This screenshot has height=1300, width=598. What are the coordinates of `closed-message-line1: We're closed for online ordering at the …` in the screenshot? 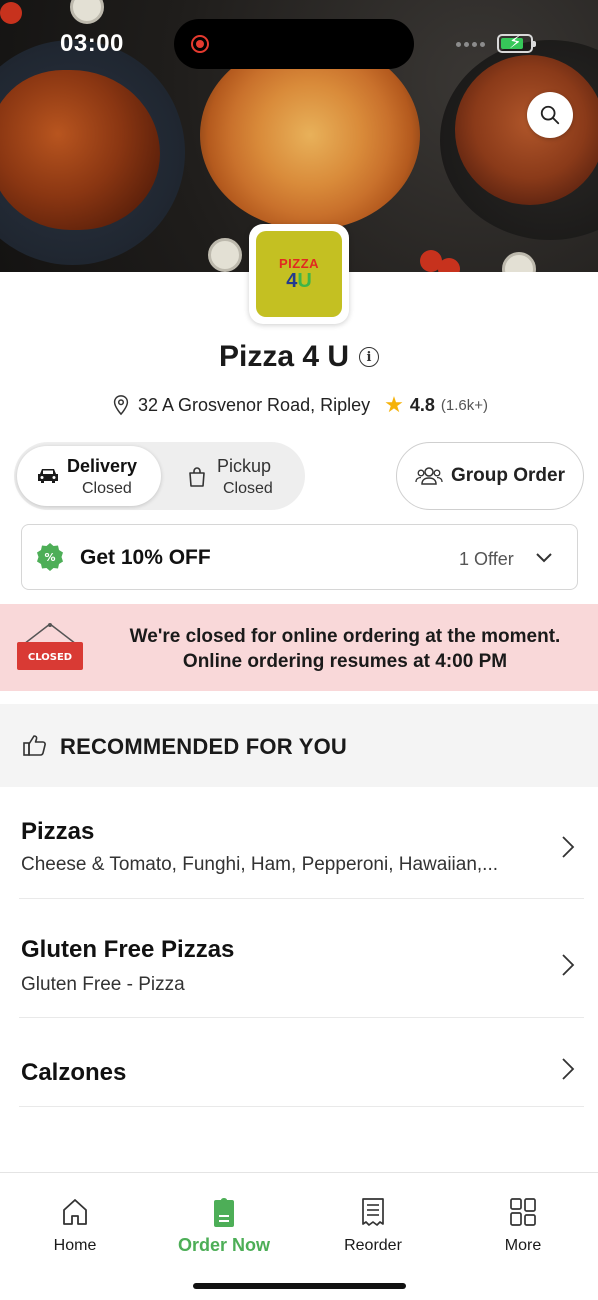 It's located at (345, 636).